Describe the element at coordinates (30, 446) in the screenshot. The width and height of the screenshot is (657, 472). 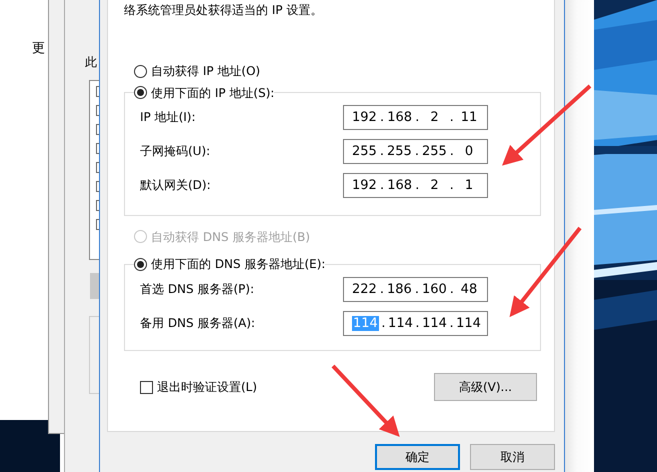
I see `desktop-strip` at that location.